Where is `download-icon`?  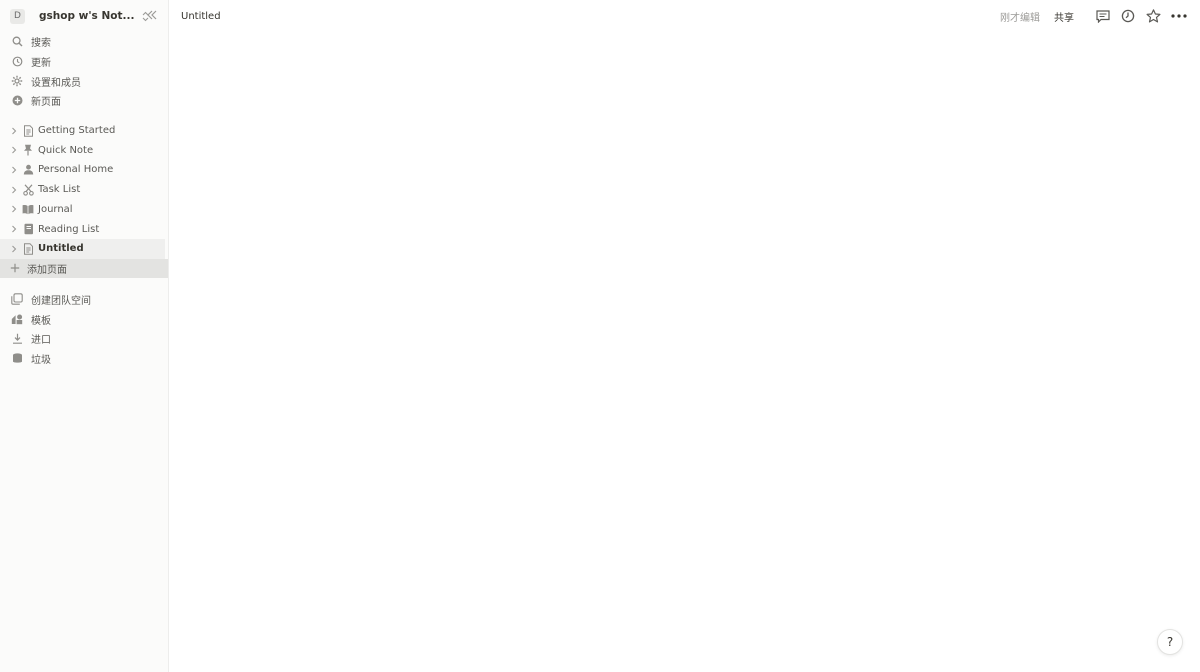
download-icon is located at coordinates (17, 339).